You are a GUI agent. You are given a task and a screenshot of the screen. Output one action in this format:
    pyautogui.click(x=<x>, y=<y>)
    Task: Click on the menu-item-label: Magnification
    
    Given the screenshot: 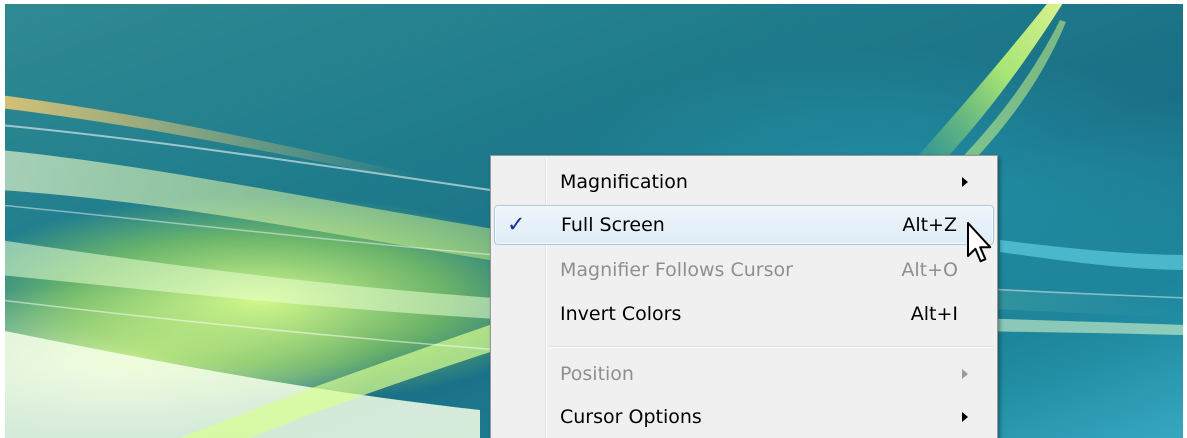 What is the action you would take?
    pyautogui.click(x=624, y=182)
    